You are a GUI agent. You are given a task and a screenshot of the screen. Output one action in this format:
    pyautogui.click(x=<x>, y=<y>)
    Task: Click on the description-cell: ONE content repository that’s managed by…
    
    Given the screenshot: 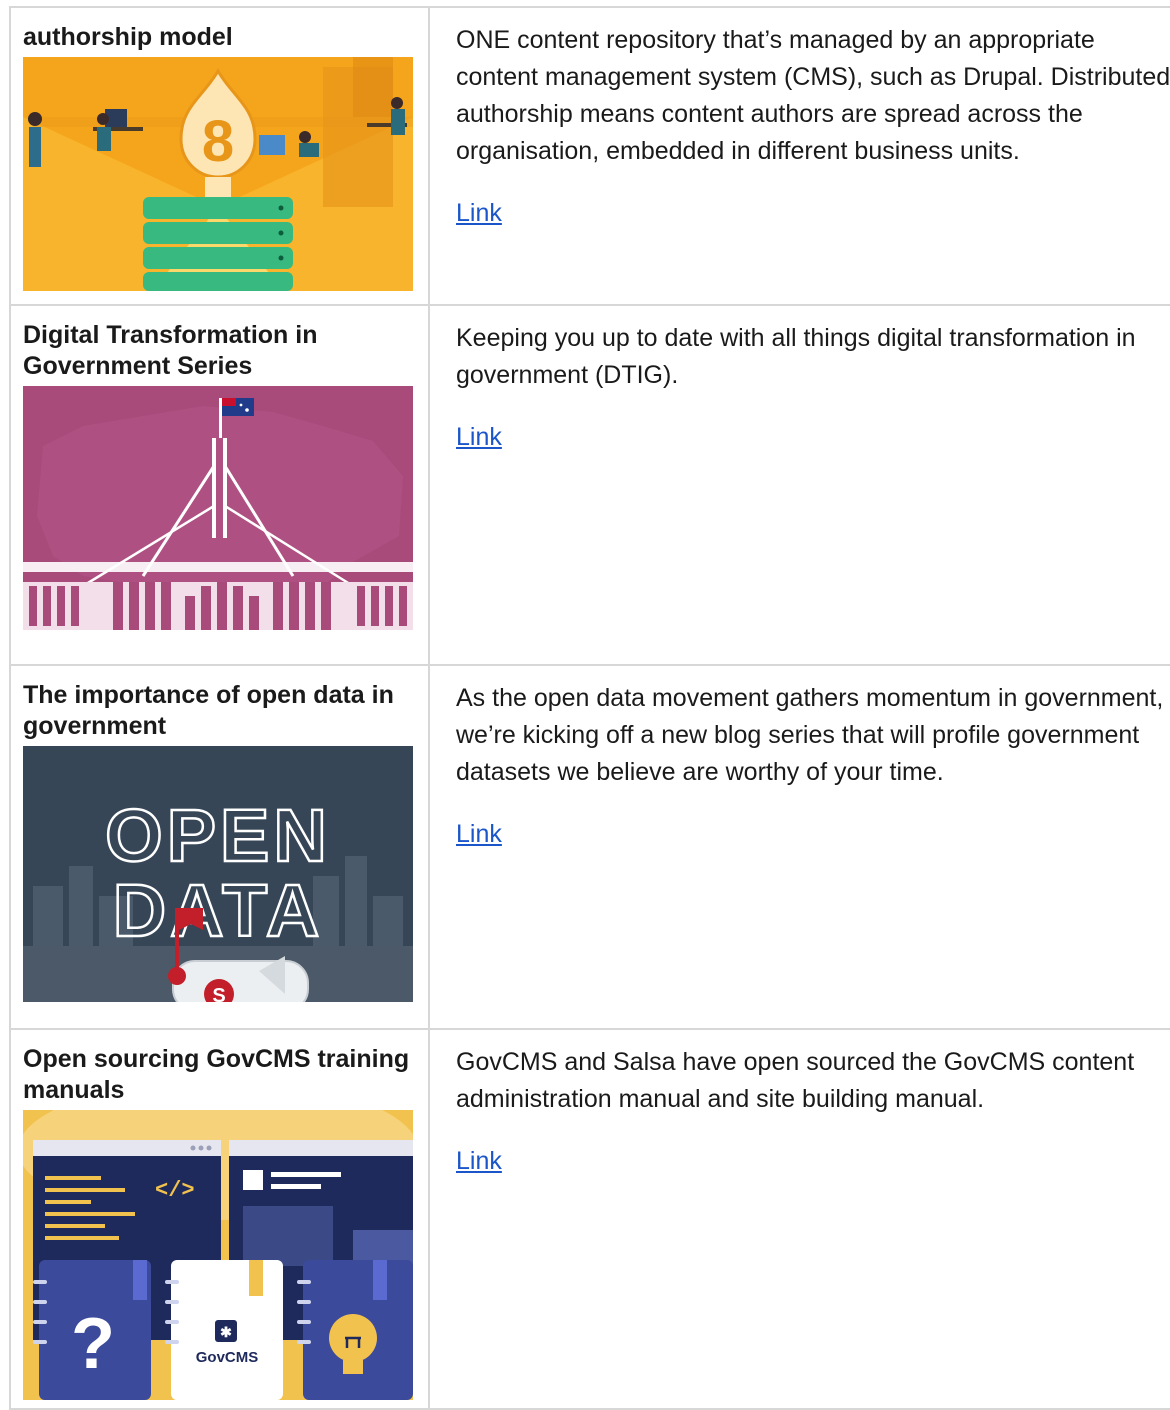 What is the action you would take?
    pyautogui.click(x=799, y=156)
    